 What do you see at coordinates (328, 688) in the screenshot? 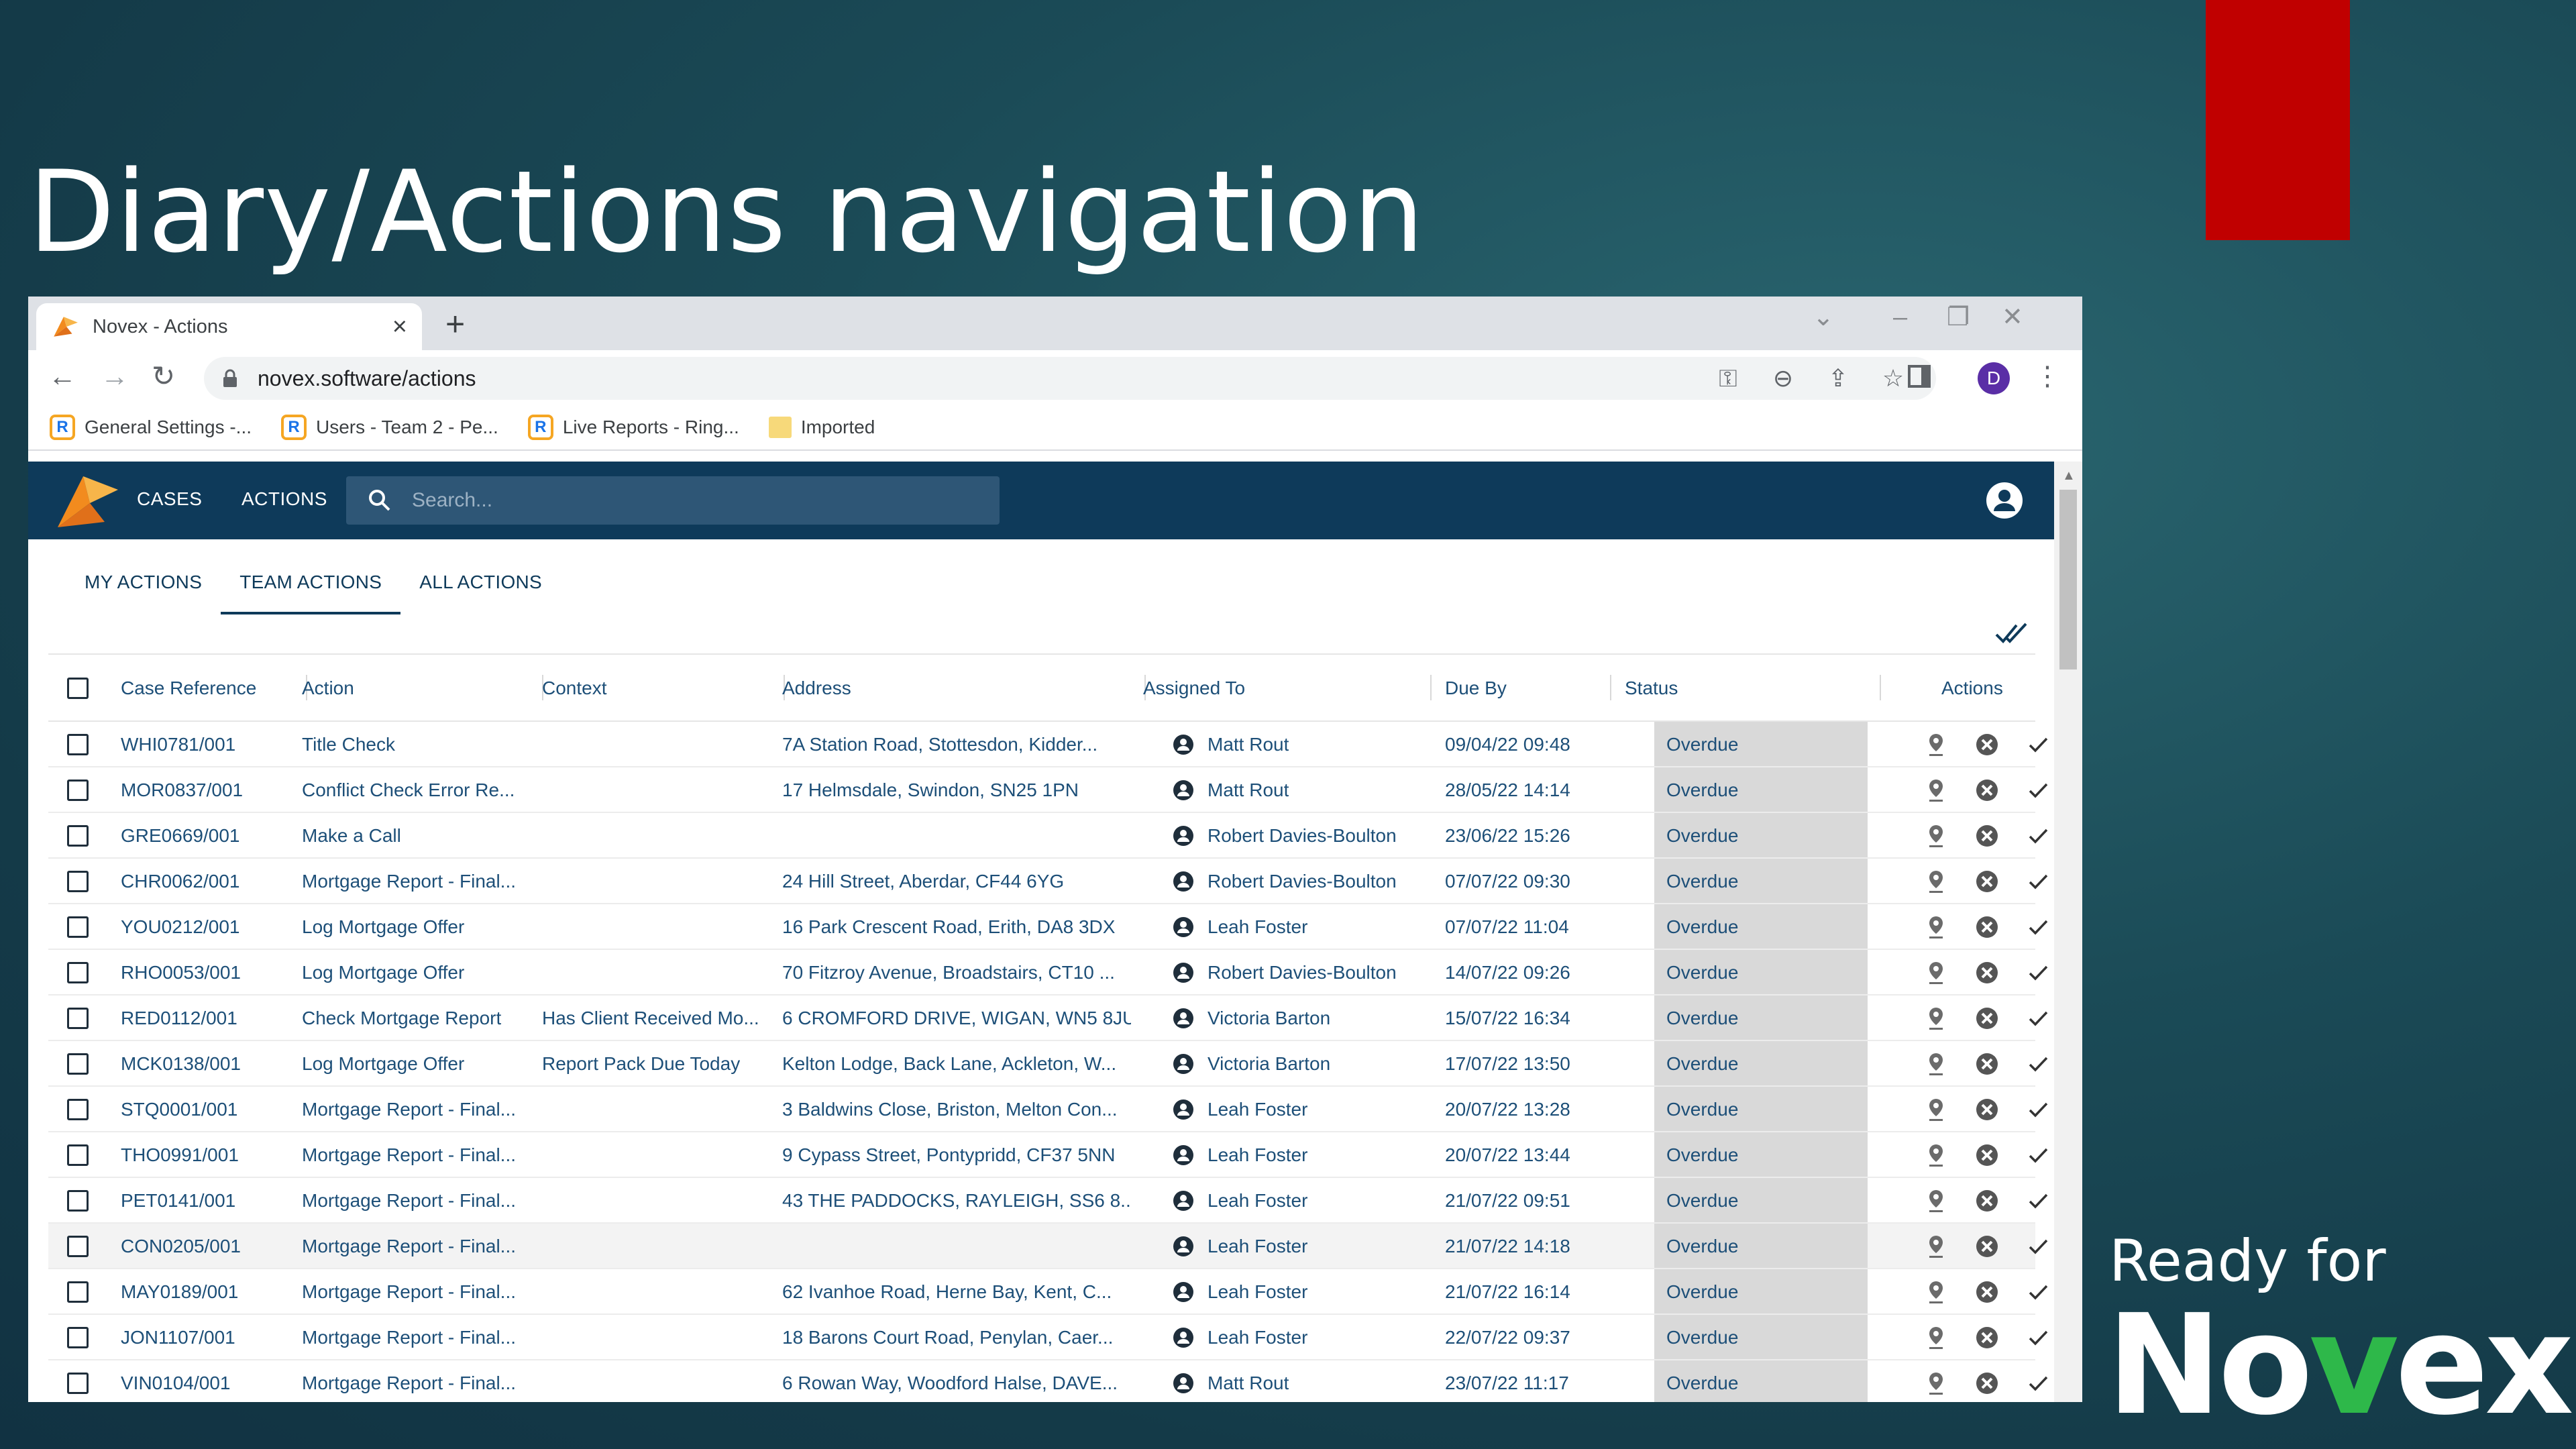
I see `col-action: Action` at bounding box center [328, 688].